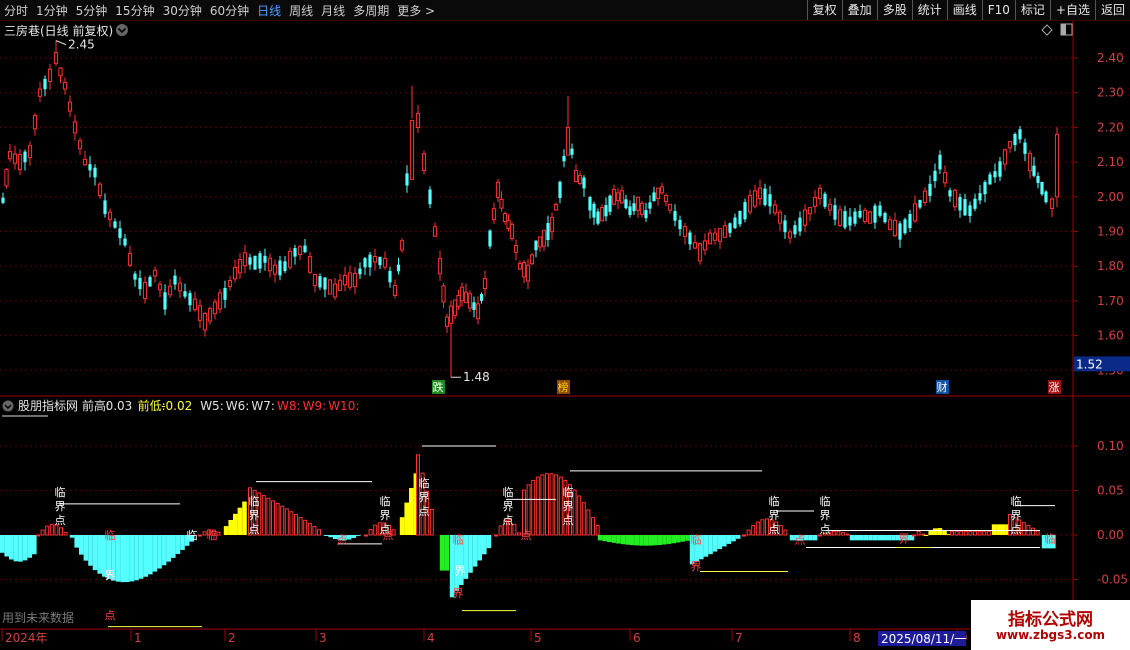  What do you see at coordinates (1072, 10) in the screenshot?
I see `toolbar-button-7: +自选` at bounding box center [1072, 10].